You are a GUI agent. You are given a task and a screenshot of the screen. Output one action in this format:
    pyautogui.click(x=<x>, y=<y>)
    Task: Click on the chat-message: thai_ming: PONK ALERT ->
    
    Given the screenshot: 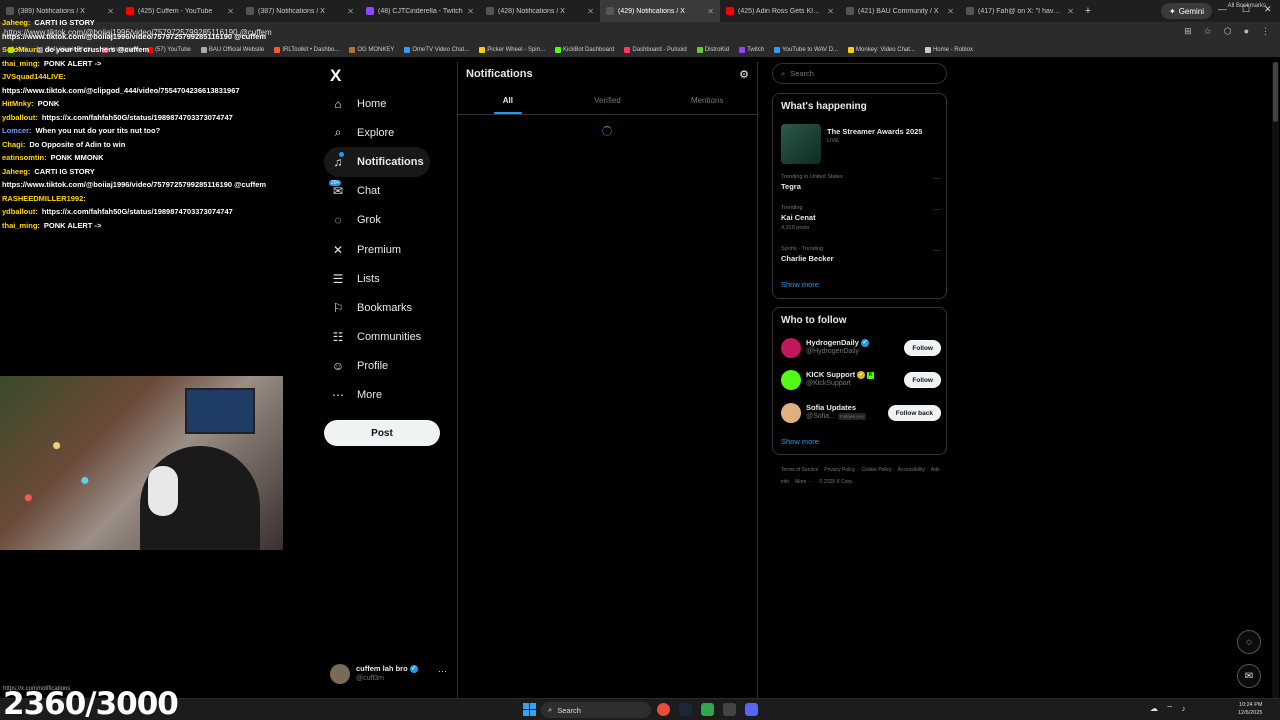 What is the action you would take?
    pyautogui.click(x=152, y=64)
    